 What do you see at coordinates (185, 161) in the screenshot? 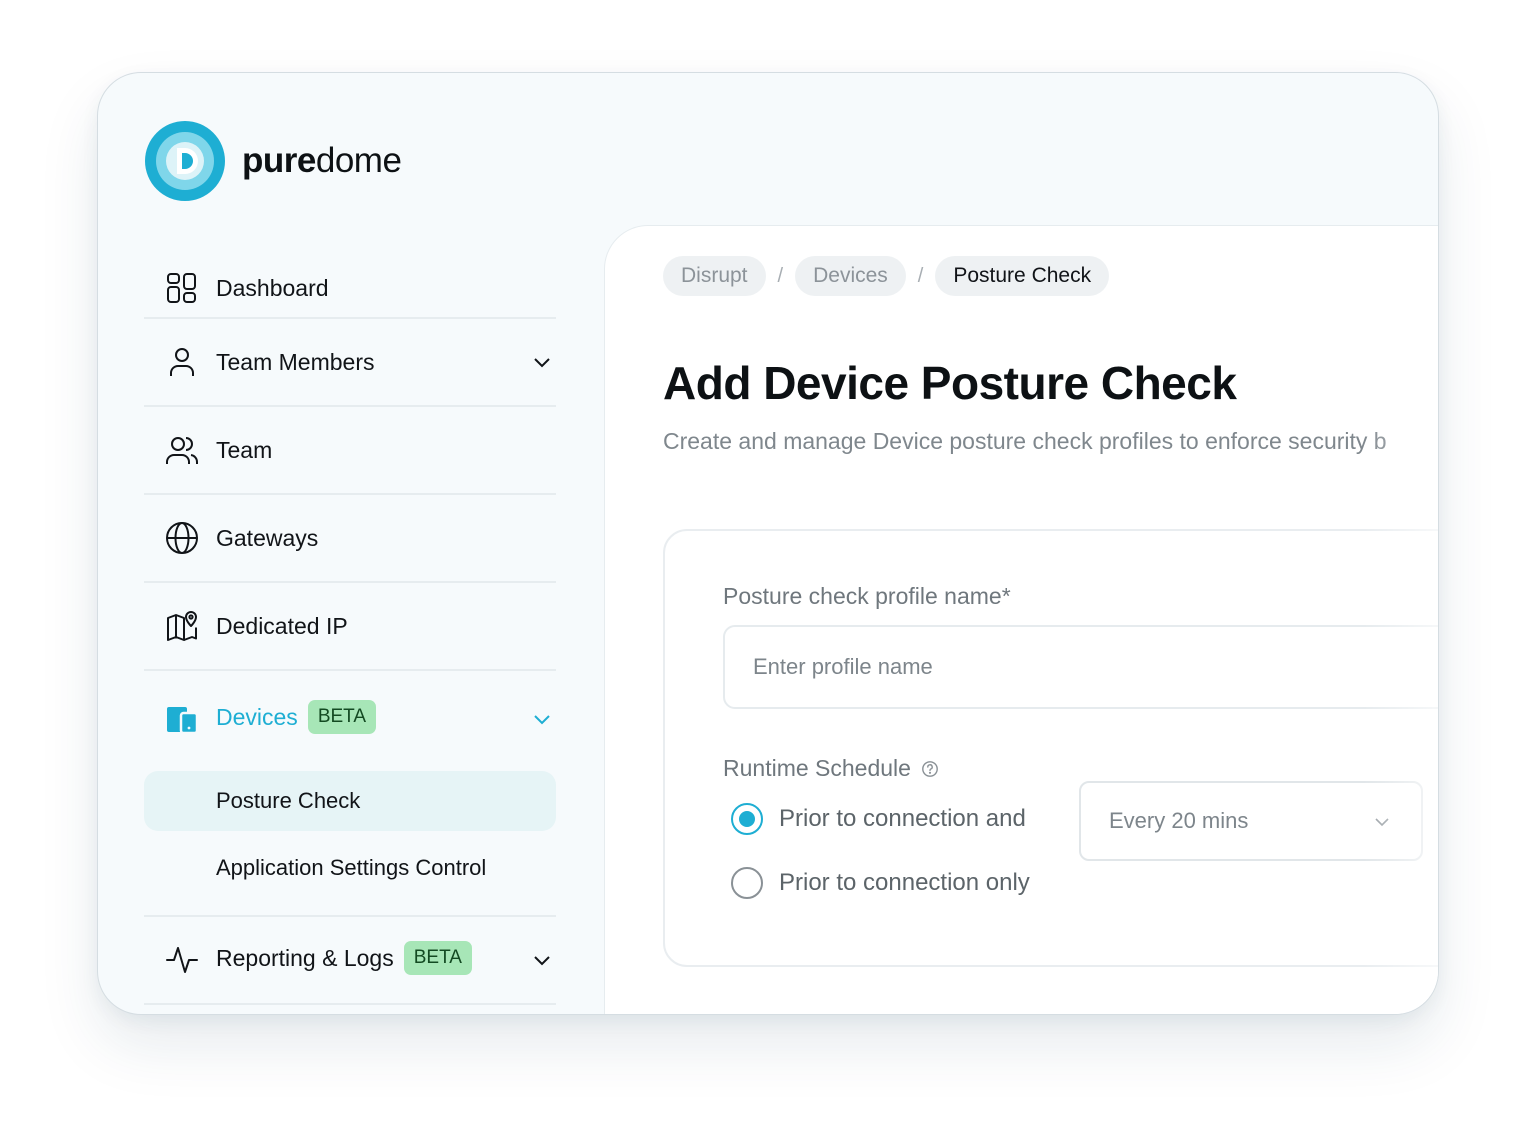
I see `puredome-logo-icon` at bounding box center [185, 161].